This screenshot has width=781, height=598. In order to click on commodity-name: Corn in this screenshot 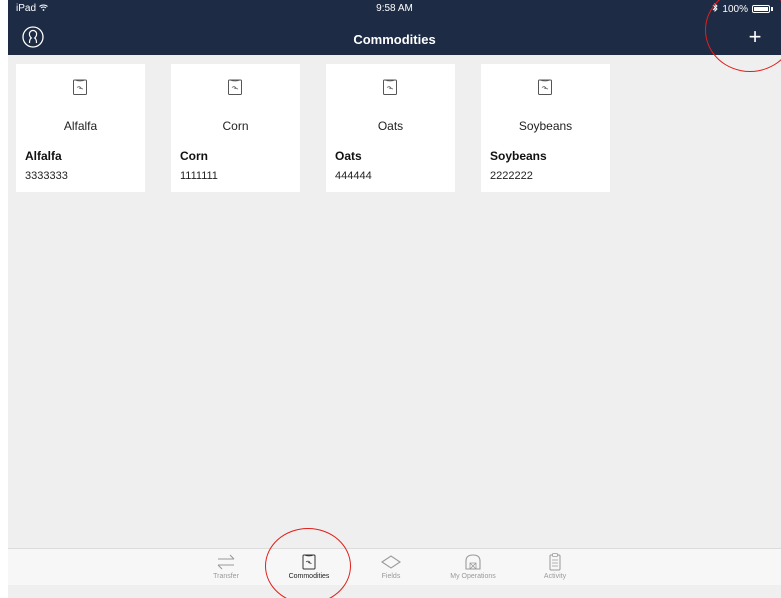, I will do `click(194, 156)`.